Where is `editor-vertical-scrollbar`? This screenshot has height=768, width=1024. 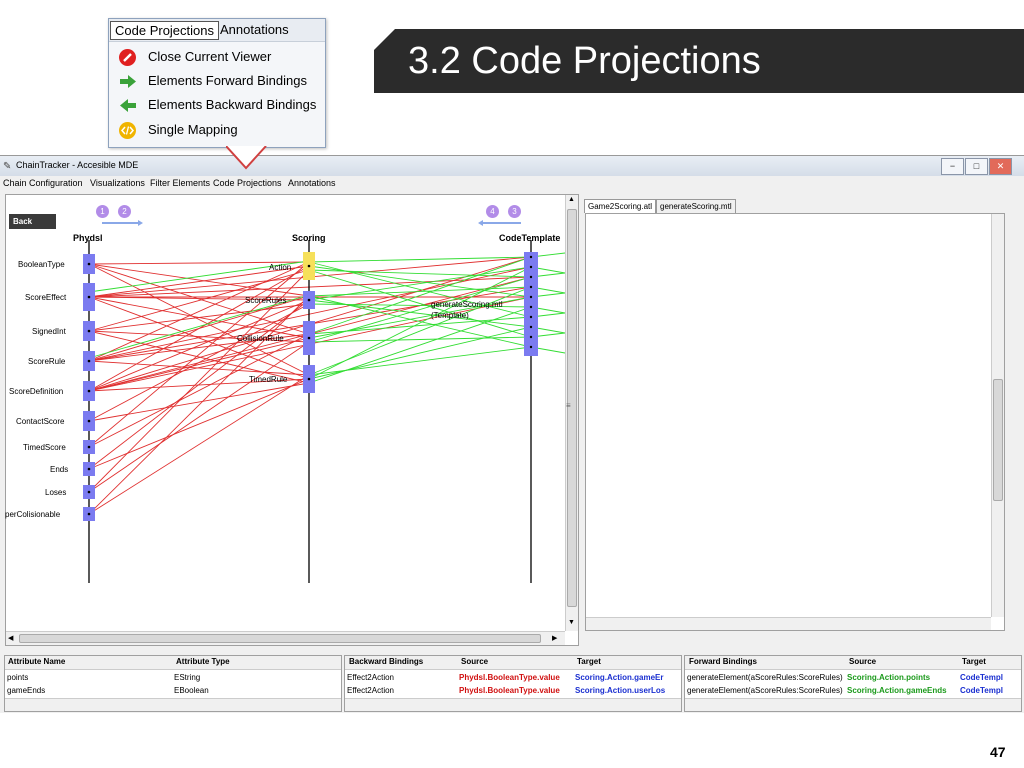 editor-vertical-scrollbar is located at coordinates (997, 415).